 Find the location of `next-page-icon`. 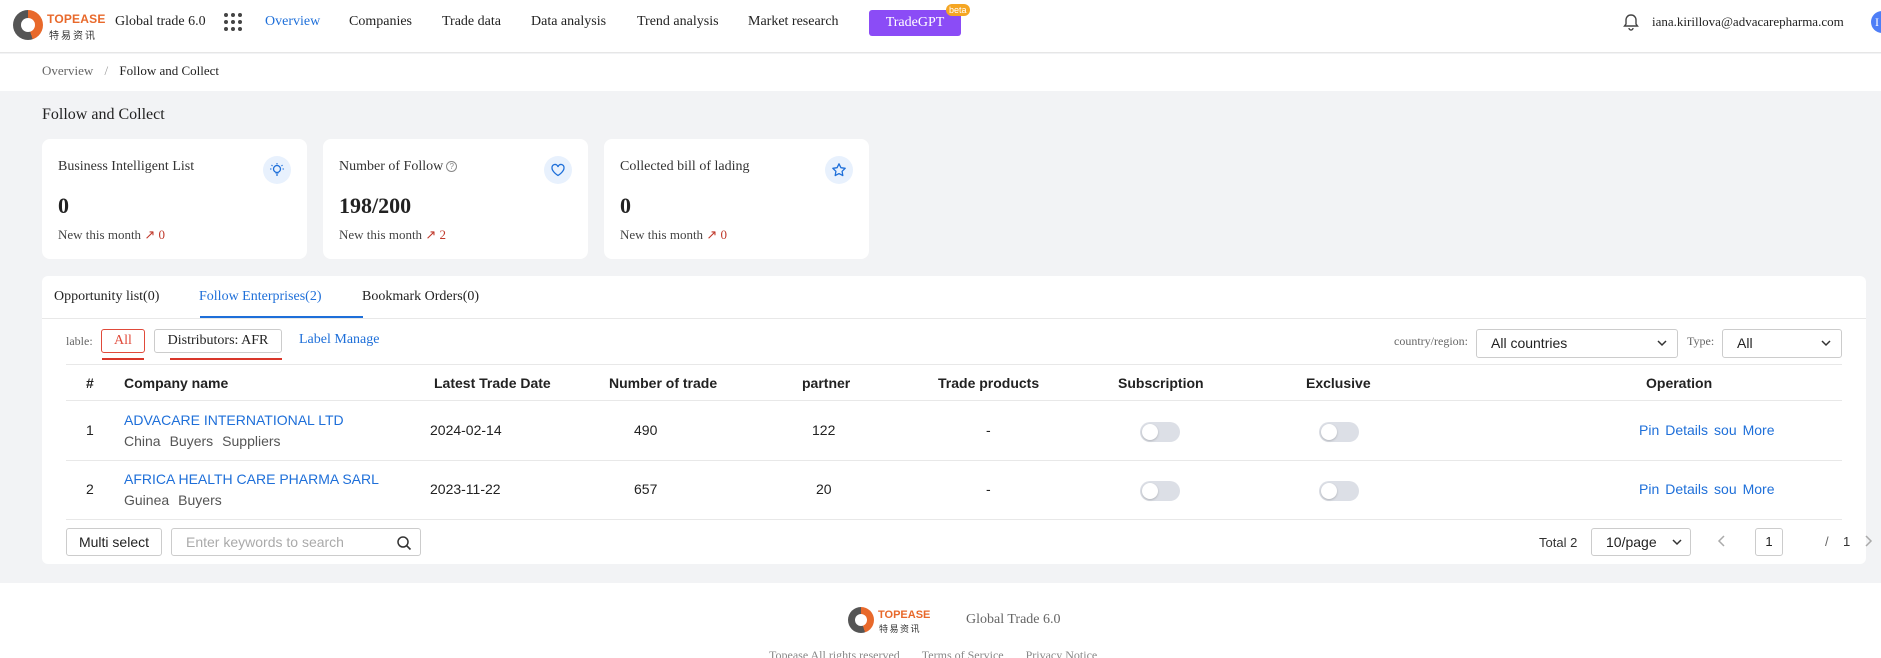

next-page-icon is located at coordinates (1868, 541).